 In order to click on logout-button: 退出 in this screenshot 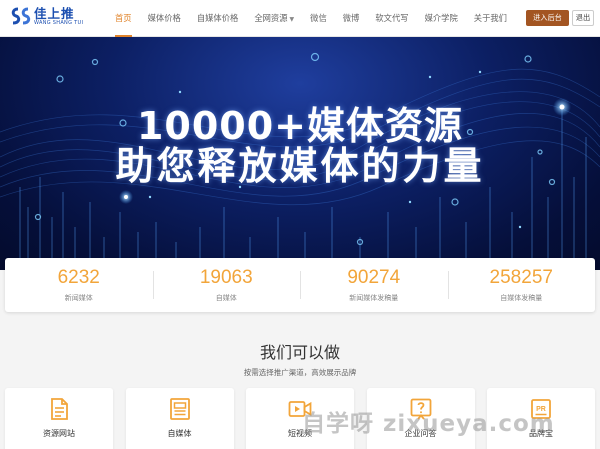, I will do `click(583, 18)`.